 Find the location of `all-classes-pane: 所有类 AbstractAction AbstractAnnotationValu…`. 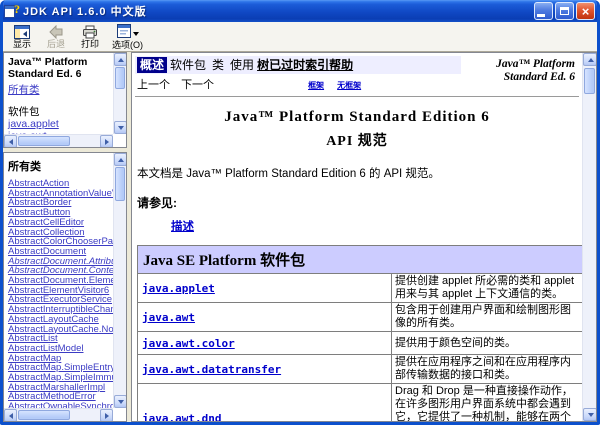

all-classes-pane: 所有类 AbstractAction AbstractAnnotationValu… is located at coordinates (65, 287).